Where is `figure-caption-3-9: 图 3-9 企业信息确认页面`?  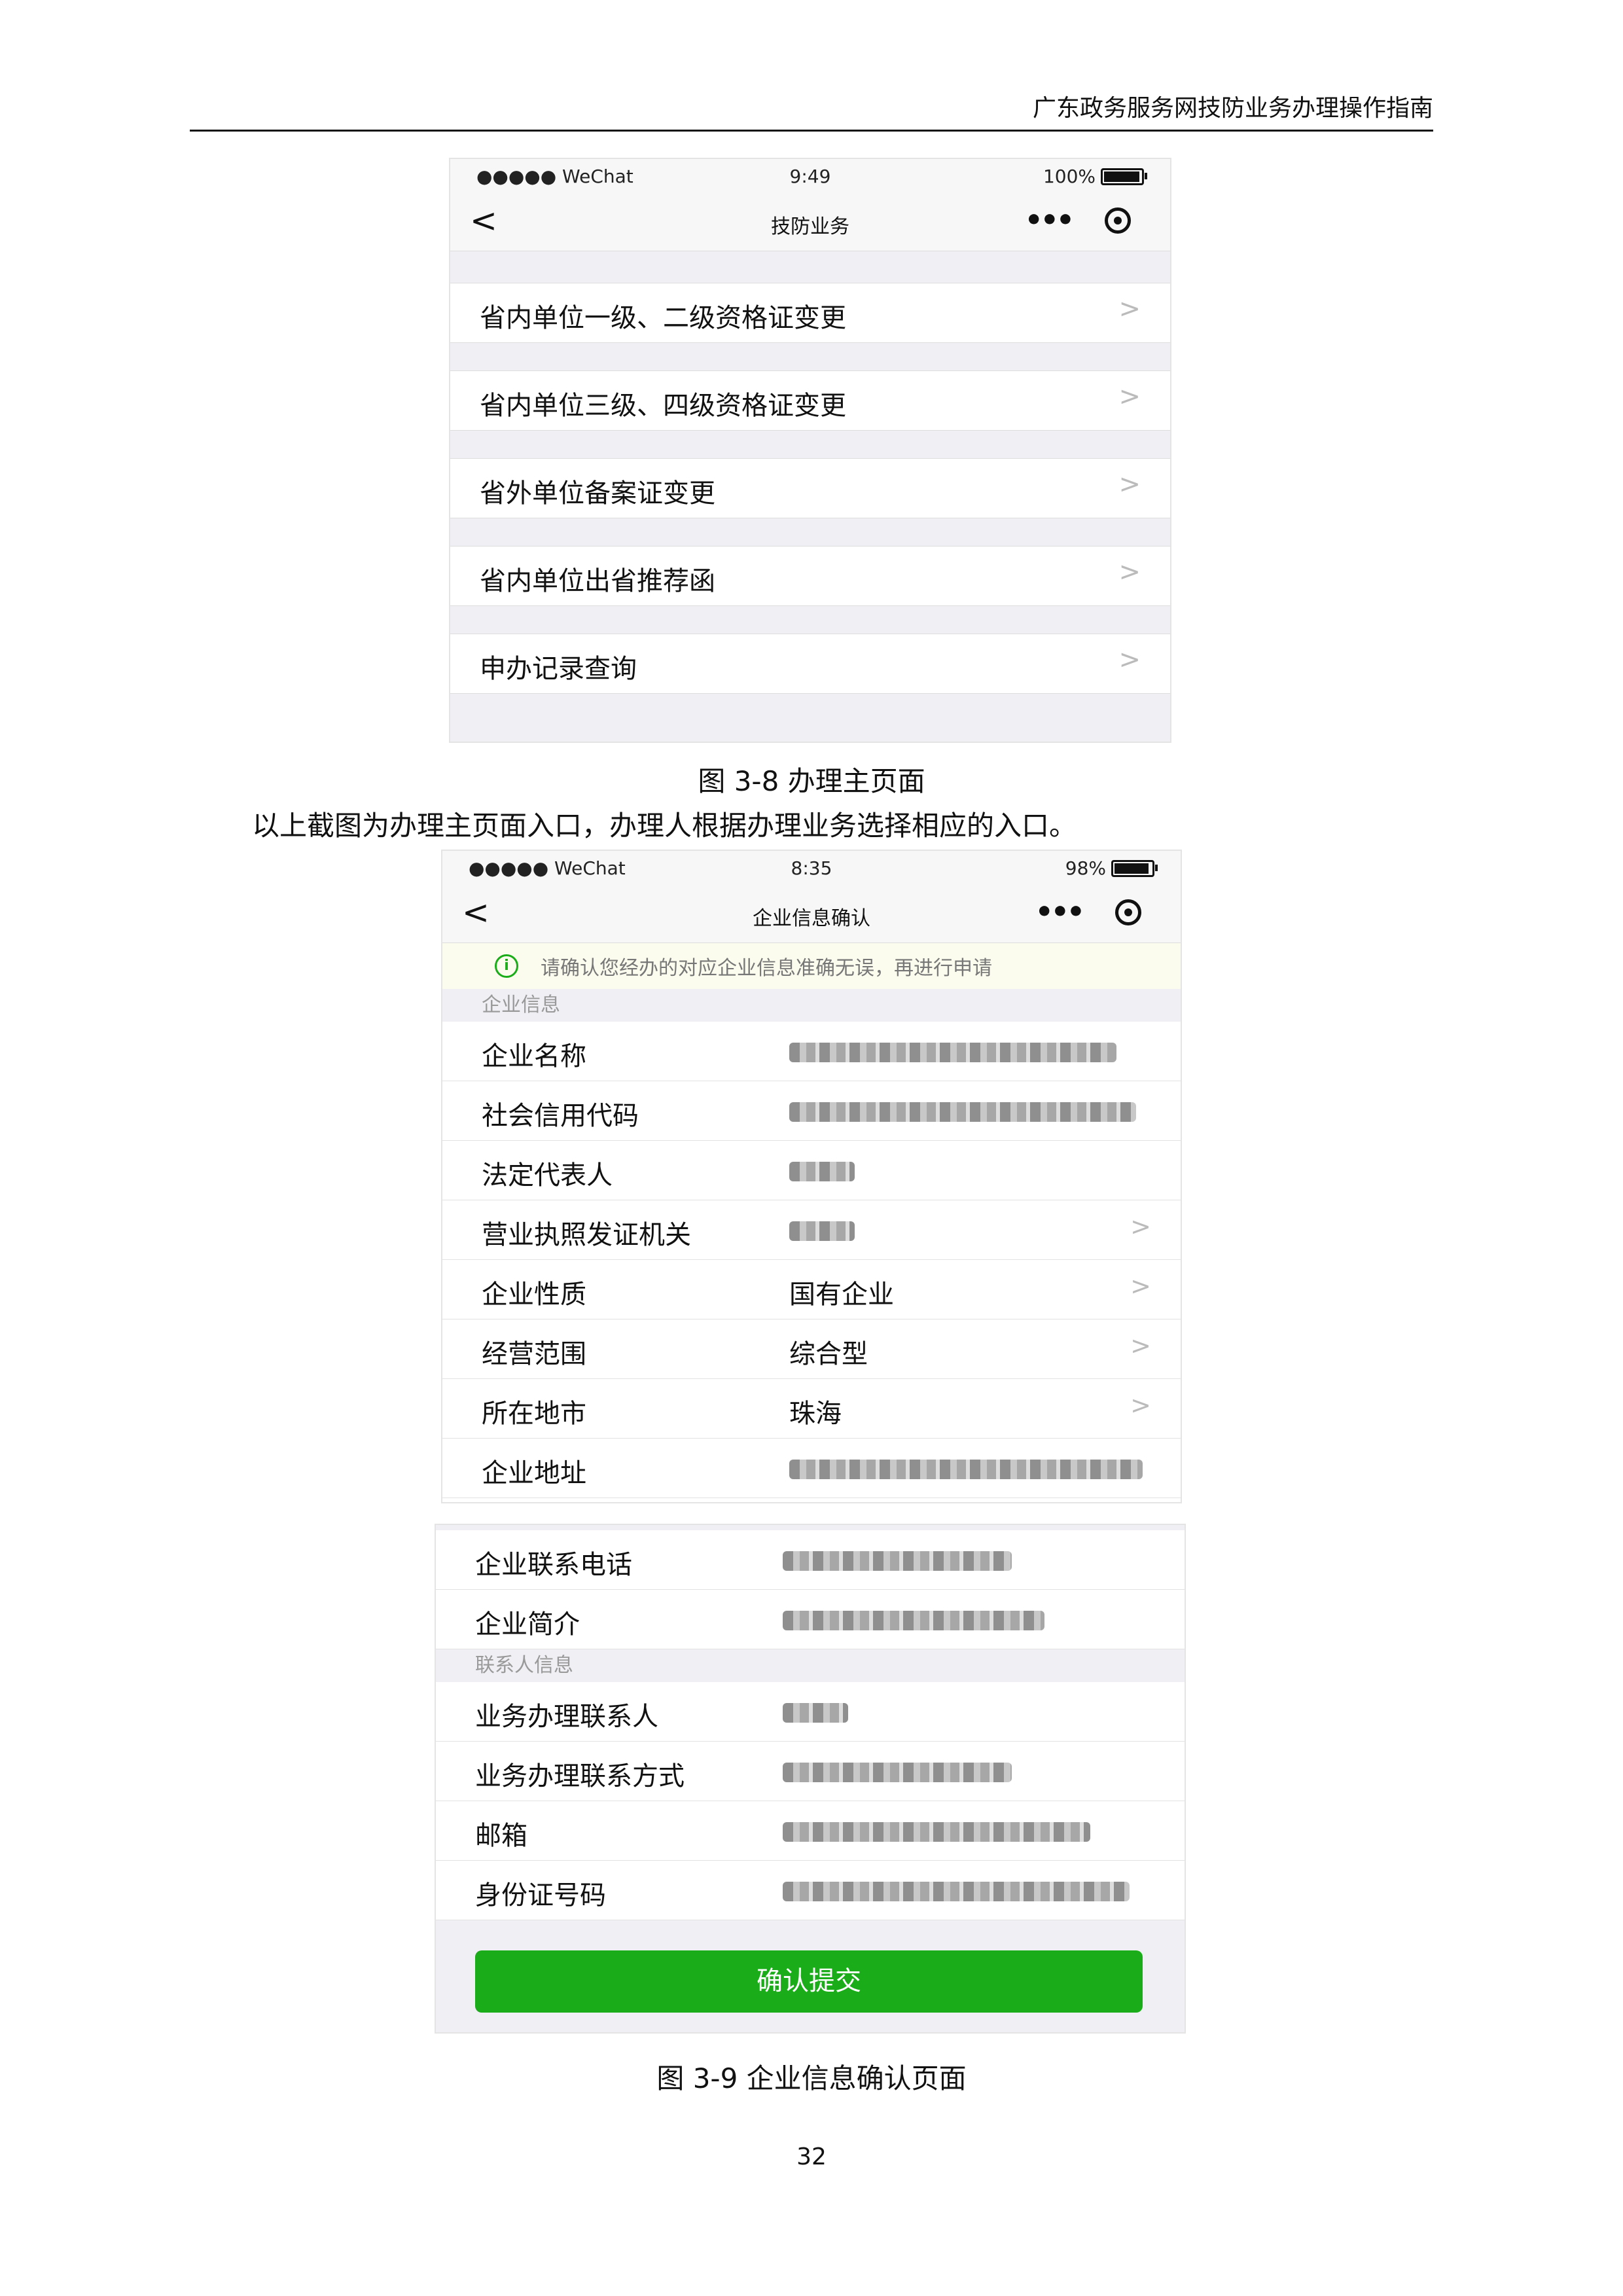
figure-caption-3-9: 图 3-9 企业信息确认页面 is located at coordinates (811, 2078).